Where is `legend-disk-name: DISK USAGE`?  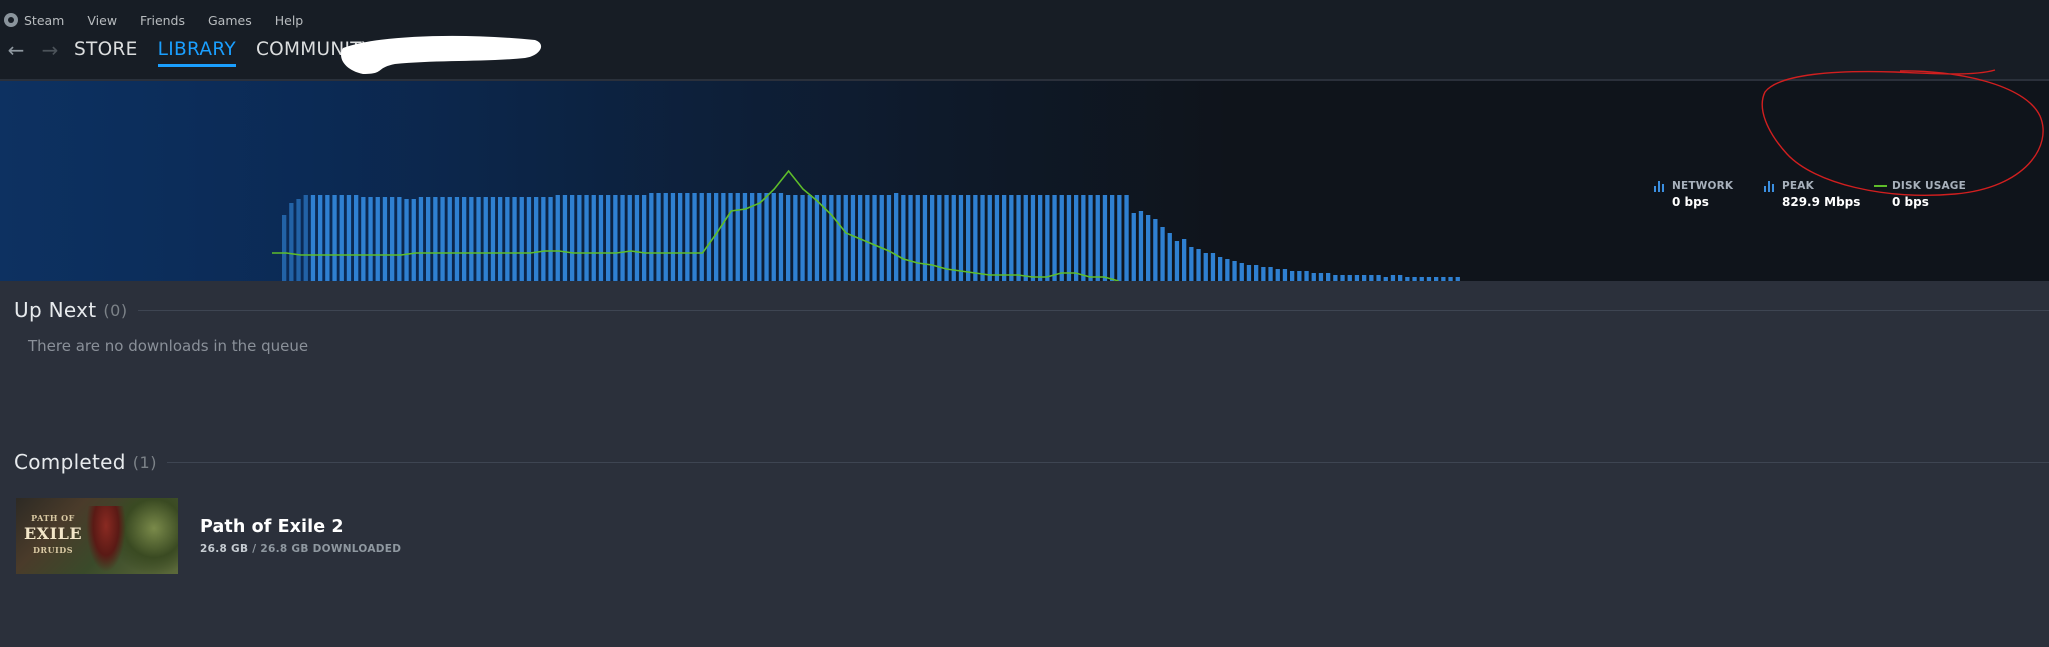 legend-disk-name: DISK USAGE is located at coordinates (1929, 186).